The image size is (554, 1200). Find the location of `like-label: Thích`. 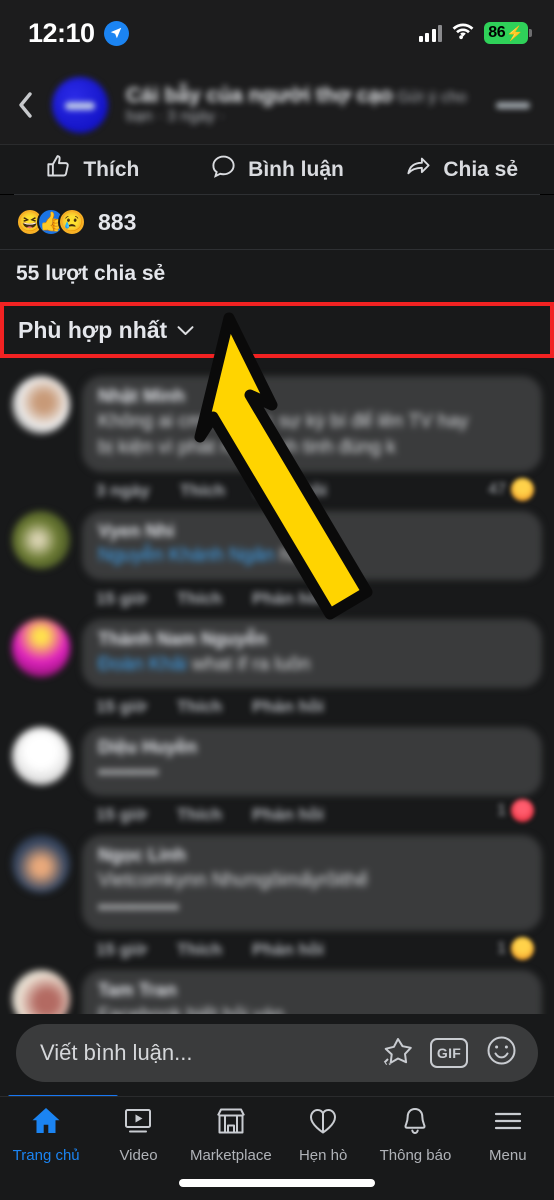

like-label: Thích is located at coordinates (111, 169).